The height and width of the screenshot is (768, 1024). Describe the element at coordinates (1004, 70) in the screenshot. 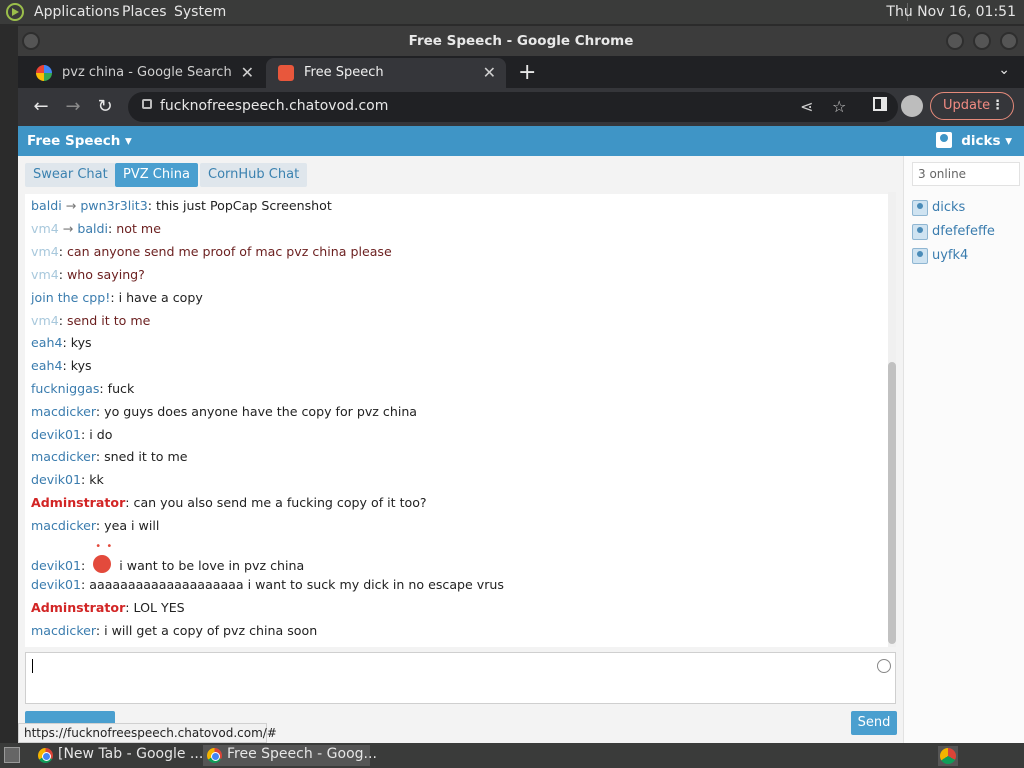

I see `tab-search-chevron-icon: ⌄` at that location.